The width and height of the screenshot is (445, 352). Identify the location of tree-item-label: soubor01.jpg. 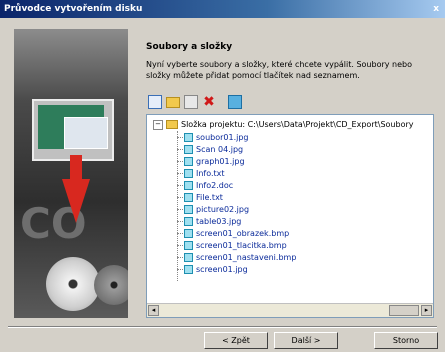
(222, 137).